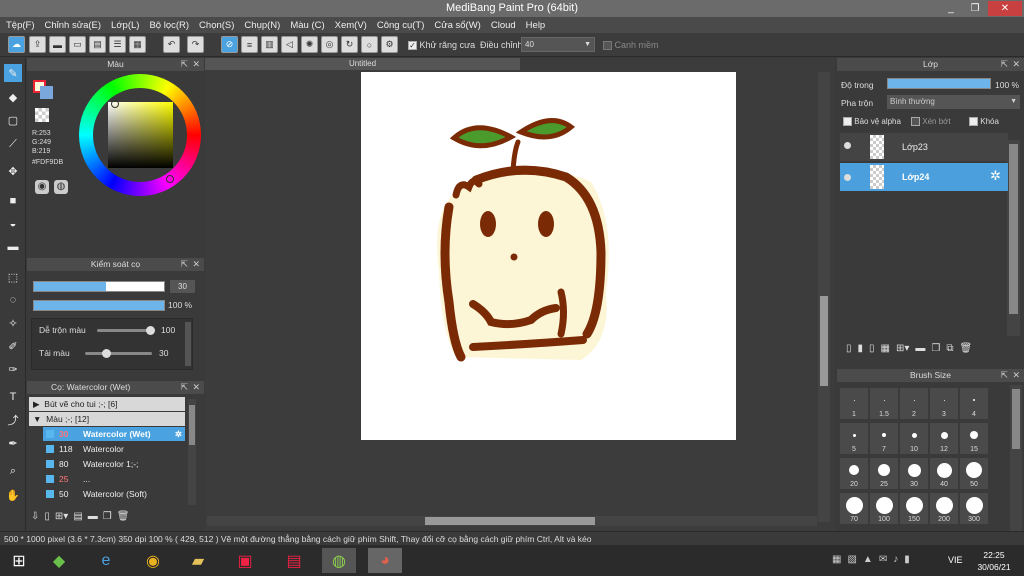 The width and height of the screenshot is (1024, 576). What do you see at coordinates (441, 45) in the screenshot?
I see `antialias-option: ✓ Khử răng cưa` at bounding box center [441, 45].